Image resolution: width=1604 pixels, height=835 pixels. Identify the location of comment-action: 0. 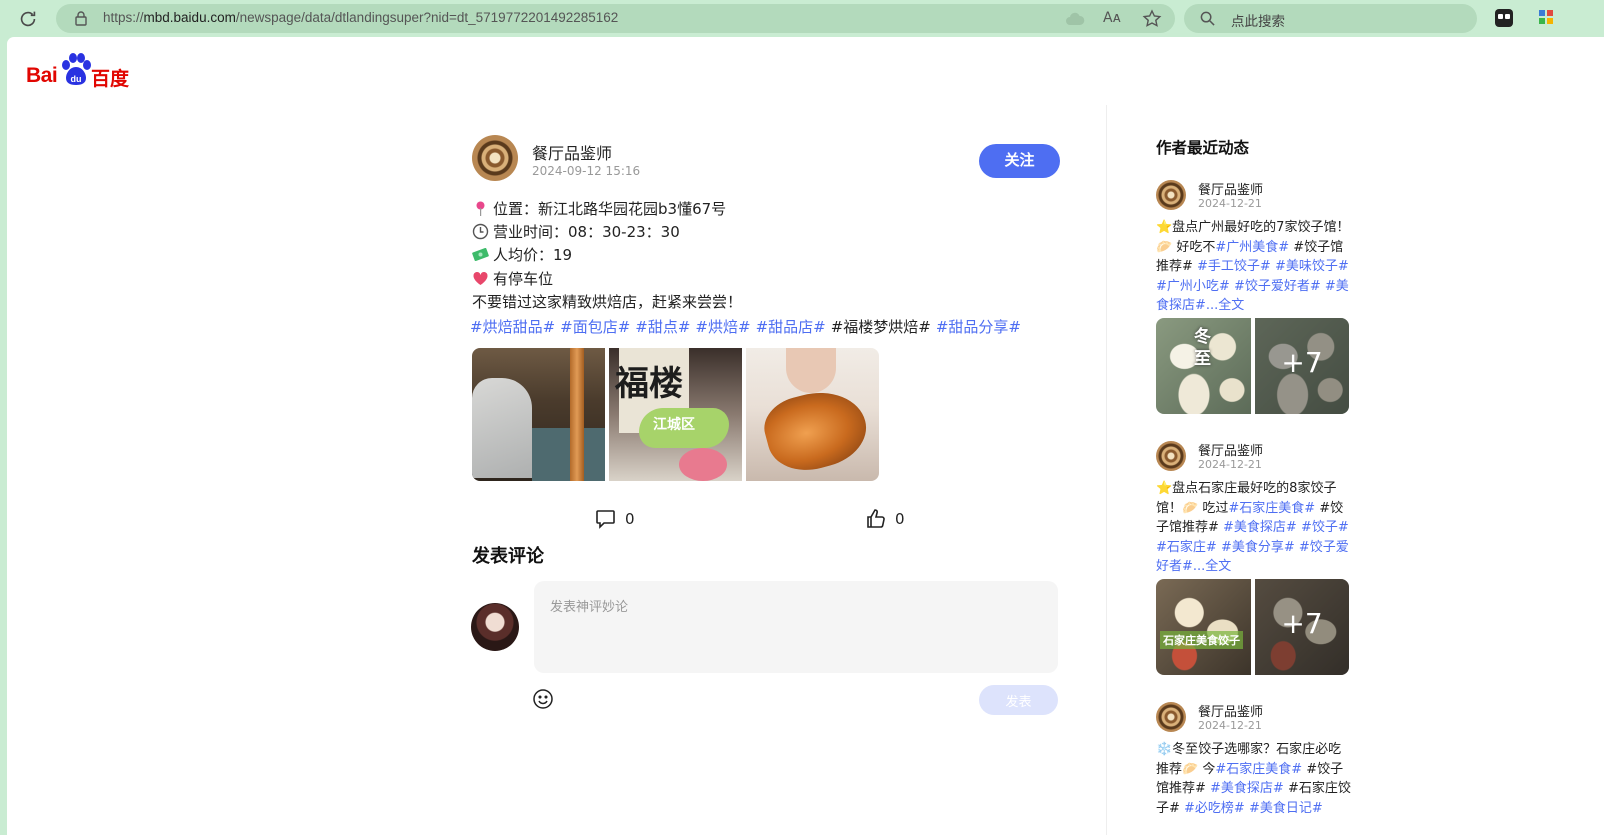
(615, 518).